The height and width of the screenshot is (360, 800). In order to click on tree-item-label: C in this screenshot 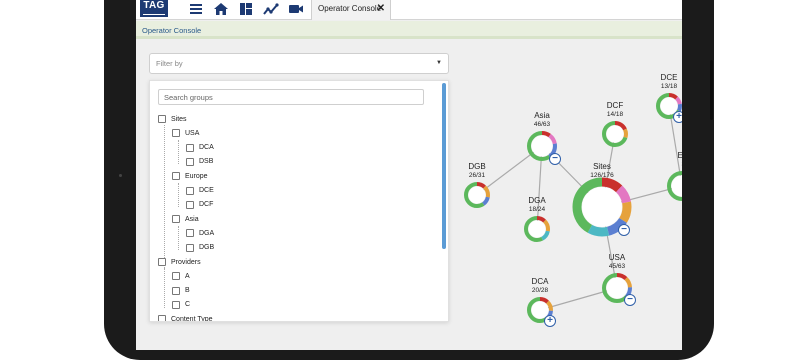, I will do `click(188, 305)`.